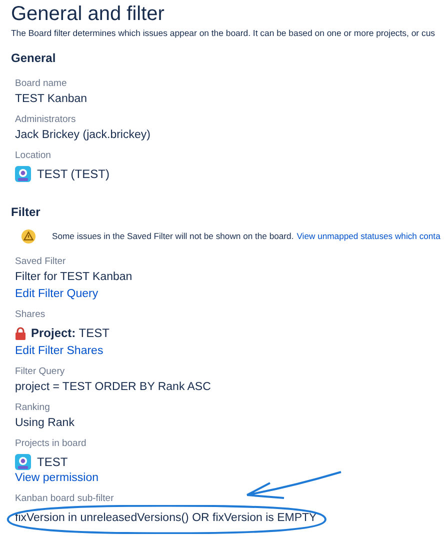  What do you see at coordinates (50, 444) in the screenshot?
I see `field-label: Projects in board` at bounding box center [50, 444].